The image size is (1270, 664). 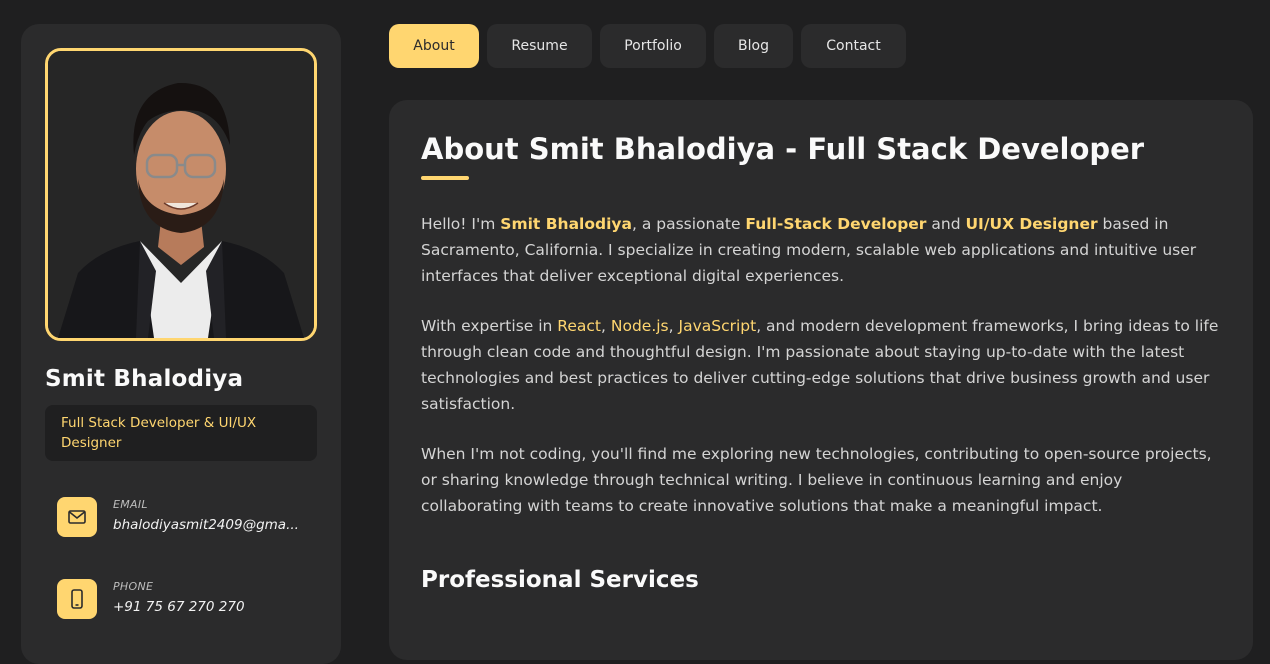 I want to click on phone-link: +91 75 67 270 270, so click(x=213, y=607).